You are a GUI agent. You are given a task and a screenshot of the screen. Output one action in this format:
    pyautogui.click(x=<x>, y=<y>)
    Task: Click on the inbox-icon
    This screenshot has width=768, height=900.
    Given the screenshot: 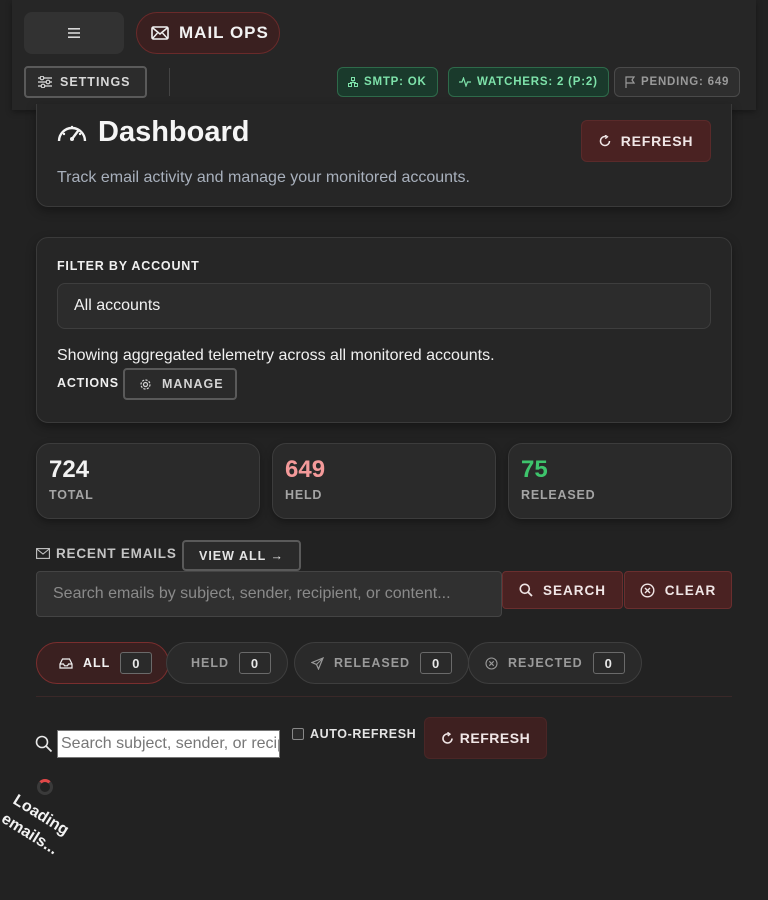 What is the action you would take?
    pyautogui.click(x=66, y=663)
    